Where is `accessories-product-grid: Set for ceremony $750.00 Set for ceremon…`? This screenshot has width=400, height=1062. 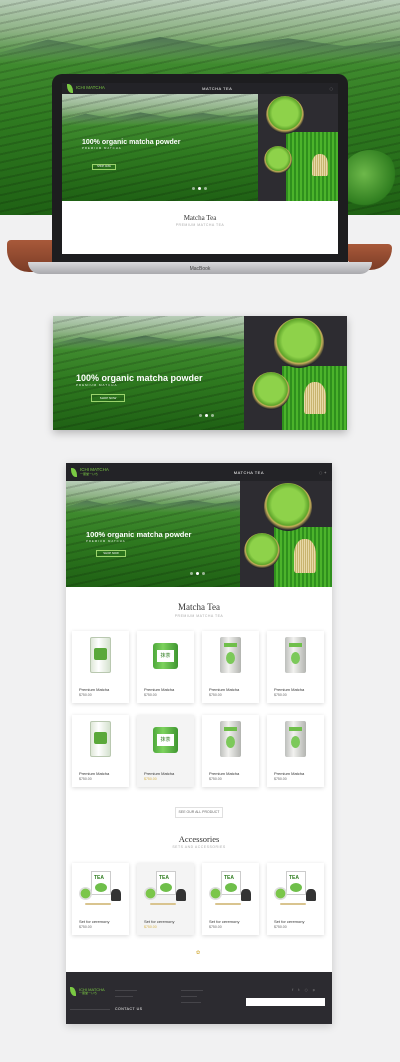 accessories-product-grid: Set for ceremony $750.00 Set for ceremon… is located at coordinates (199, 899).